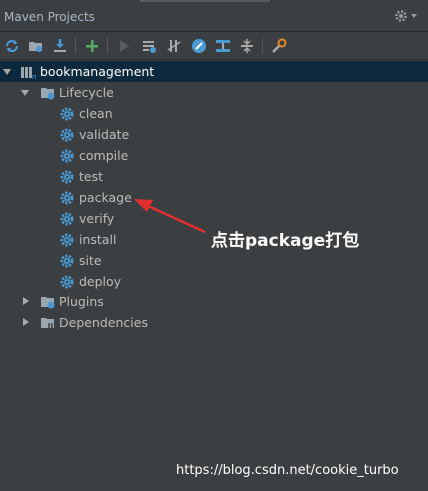 This screenshot has height=491, width=428. I want to click on annotation-text: 点击package打包, so click(285, 241).